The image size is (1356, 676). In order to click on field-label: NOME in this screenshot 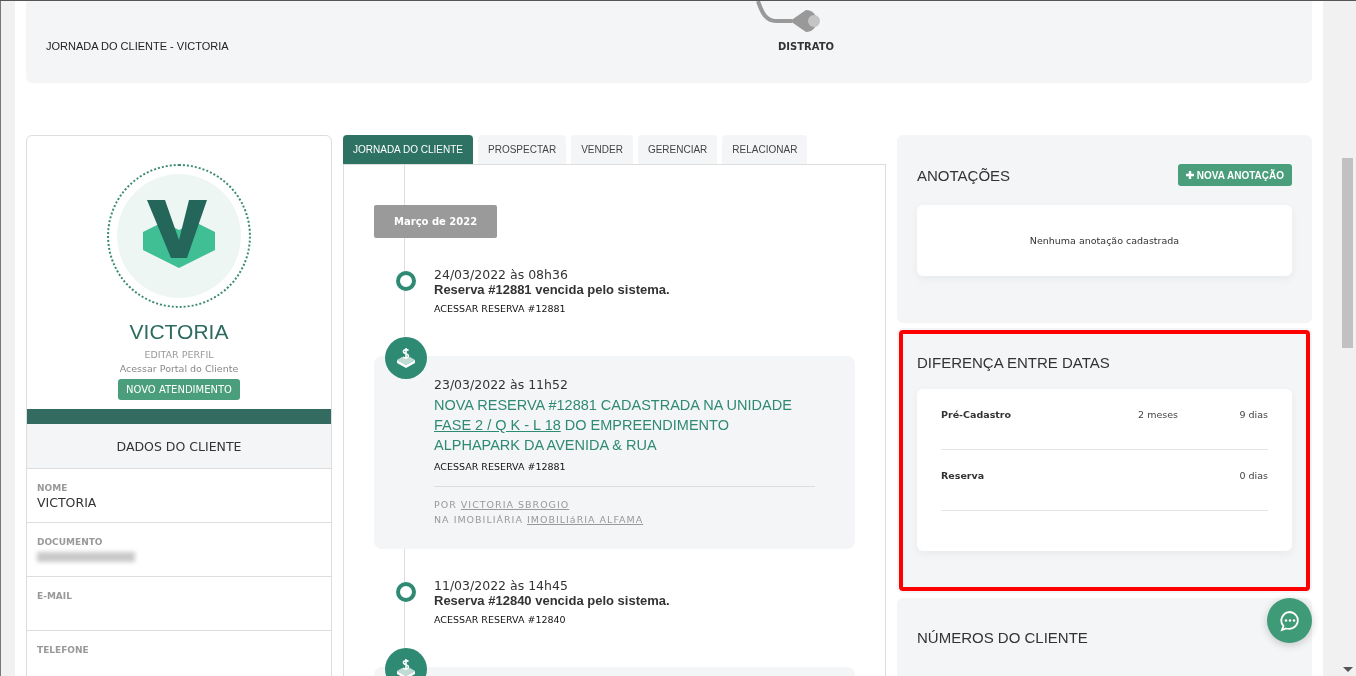, I will do `click(53, 488)`.